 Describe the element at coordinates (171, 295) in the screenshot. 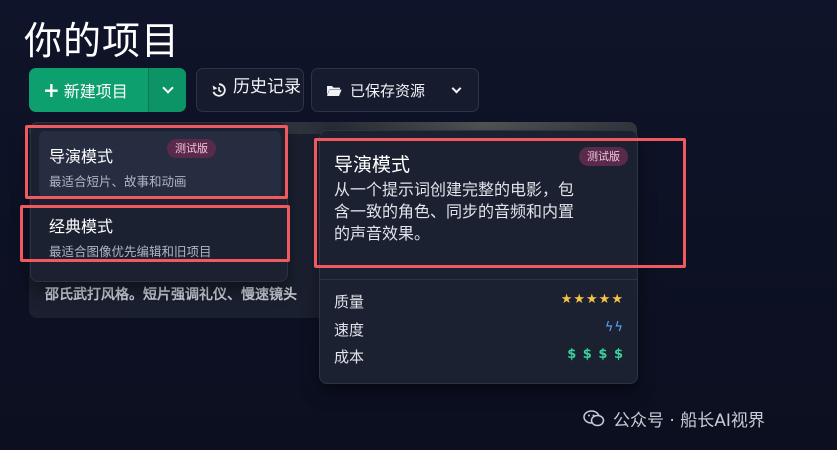

I see `project-description: 邵氏武打风格。短片强调礼仪、慢速镜头` at that location.